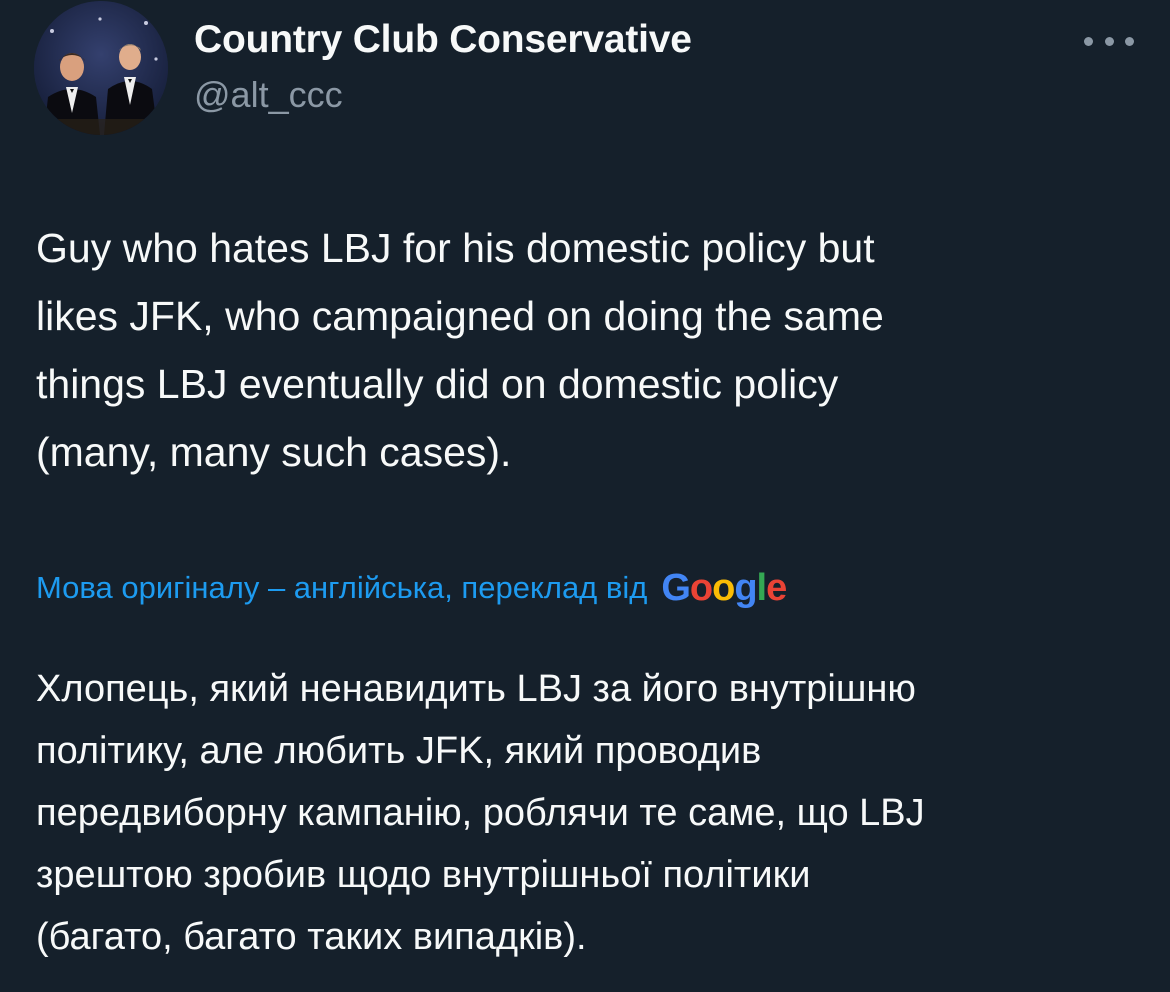 The height and width of the screenshot is (992, 1170). I want to click on avatar-image, so click(101, 68).